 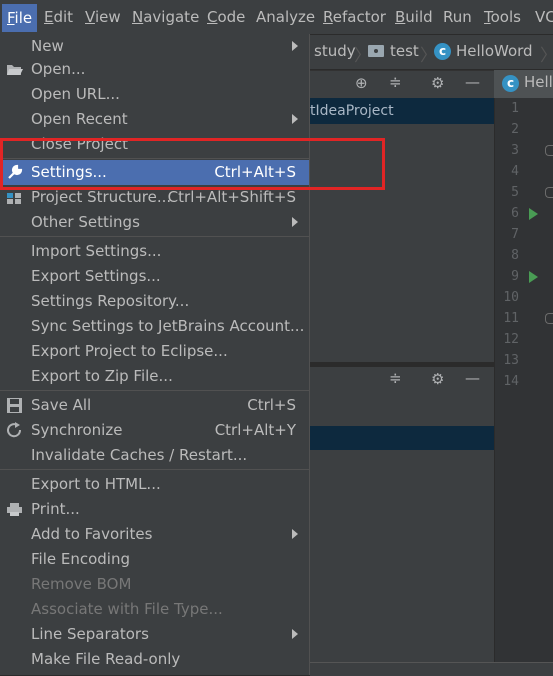 I want to click on line-number: 13, so click(x=511, y=360).